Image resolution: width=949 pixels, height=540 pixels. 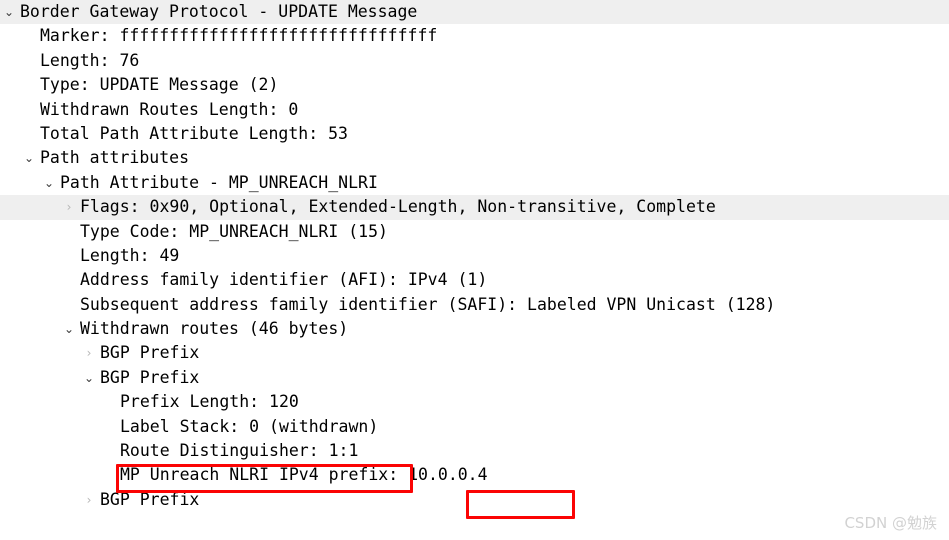 I want to click on tree-row-withdrawn-routes-length: Withdrawn Routes Length: 0, so click(x=474, y=110).